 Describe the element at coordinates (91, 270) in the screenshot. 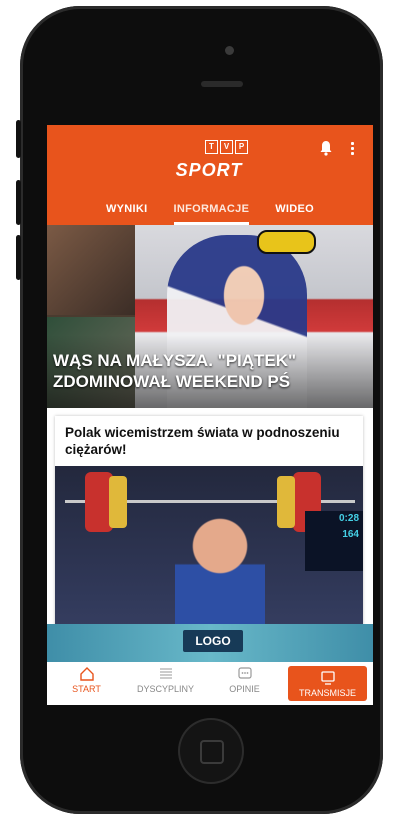

I see `team-photo` at that location.